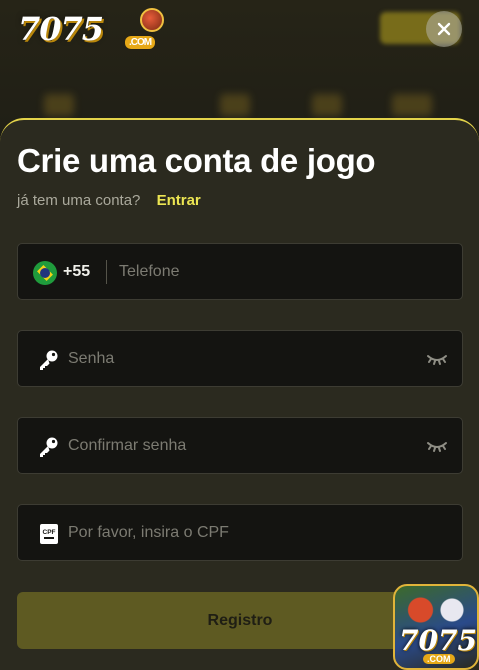 Image resolution: width=479 pixels, height=670 pixels. What do you see at coordinates (61, 29) in the screenshot?
I see `logo-text: 7075` at bounding box center [61, 29].